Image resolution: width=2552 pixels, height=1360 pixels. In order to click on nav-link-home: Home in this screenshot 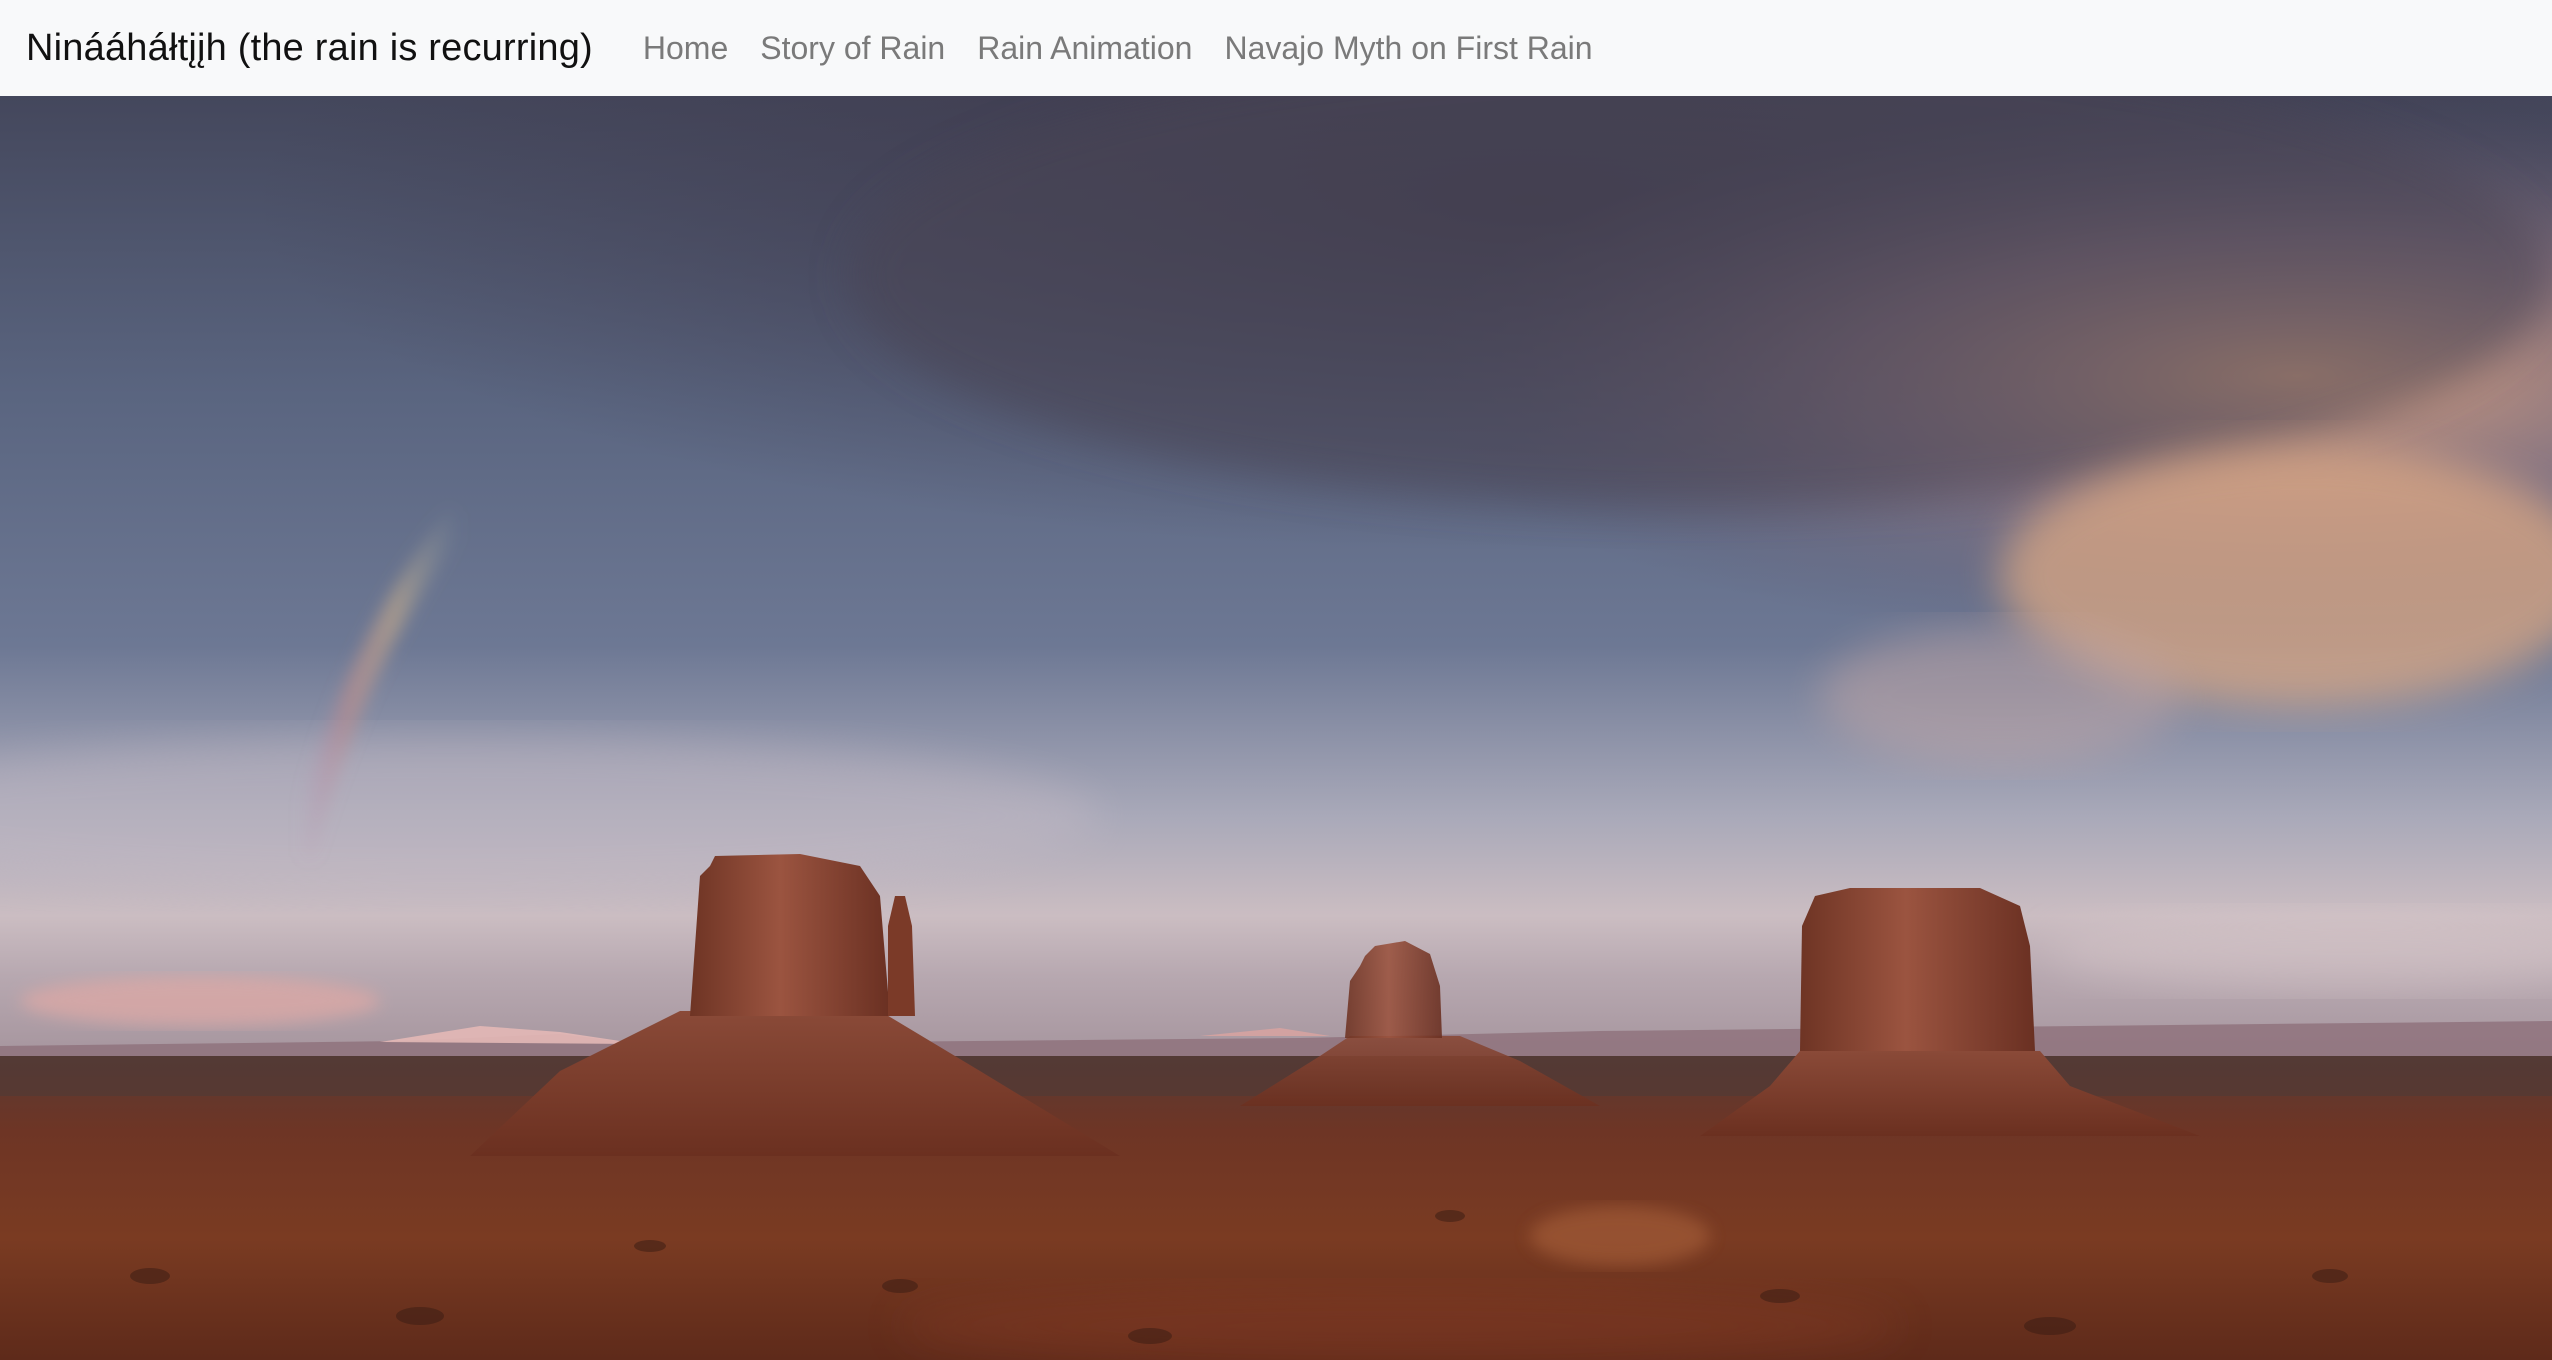, I will do `click(685, 48)`.